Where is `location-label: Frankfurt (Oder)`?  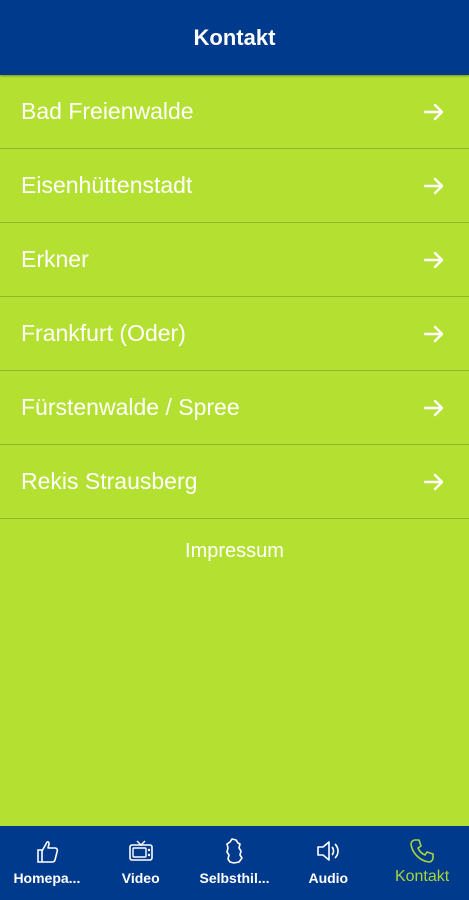
location-label: Frankfurt (Oder) is located at coordinates (103, 333).